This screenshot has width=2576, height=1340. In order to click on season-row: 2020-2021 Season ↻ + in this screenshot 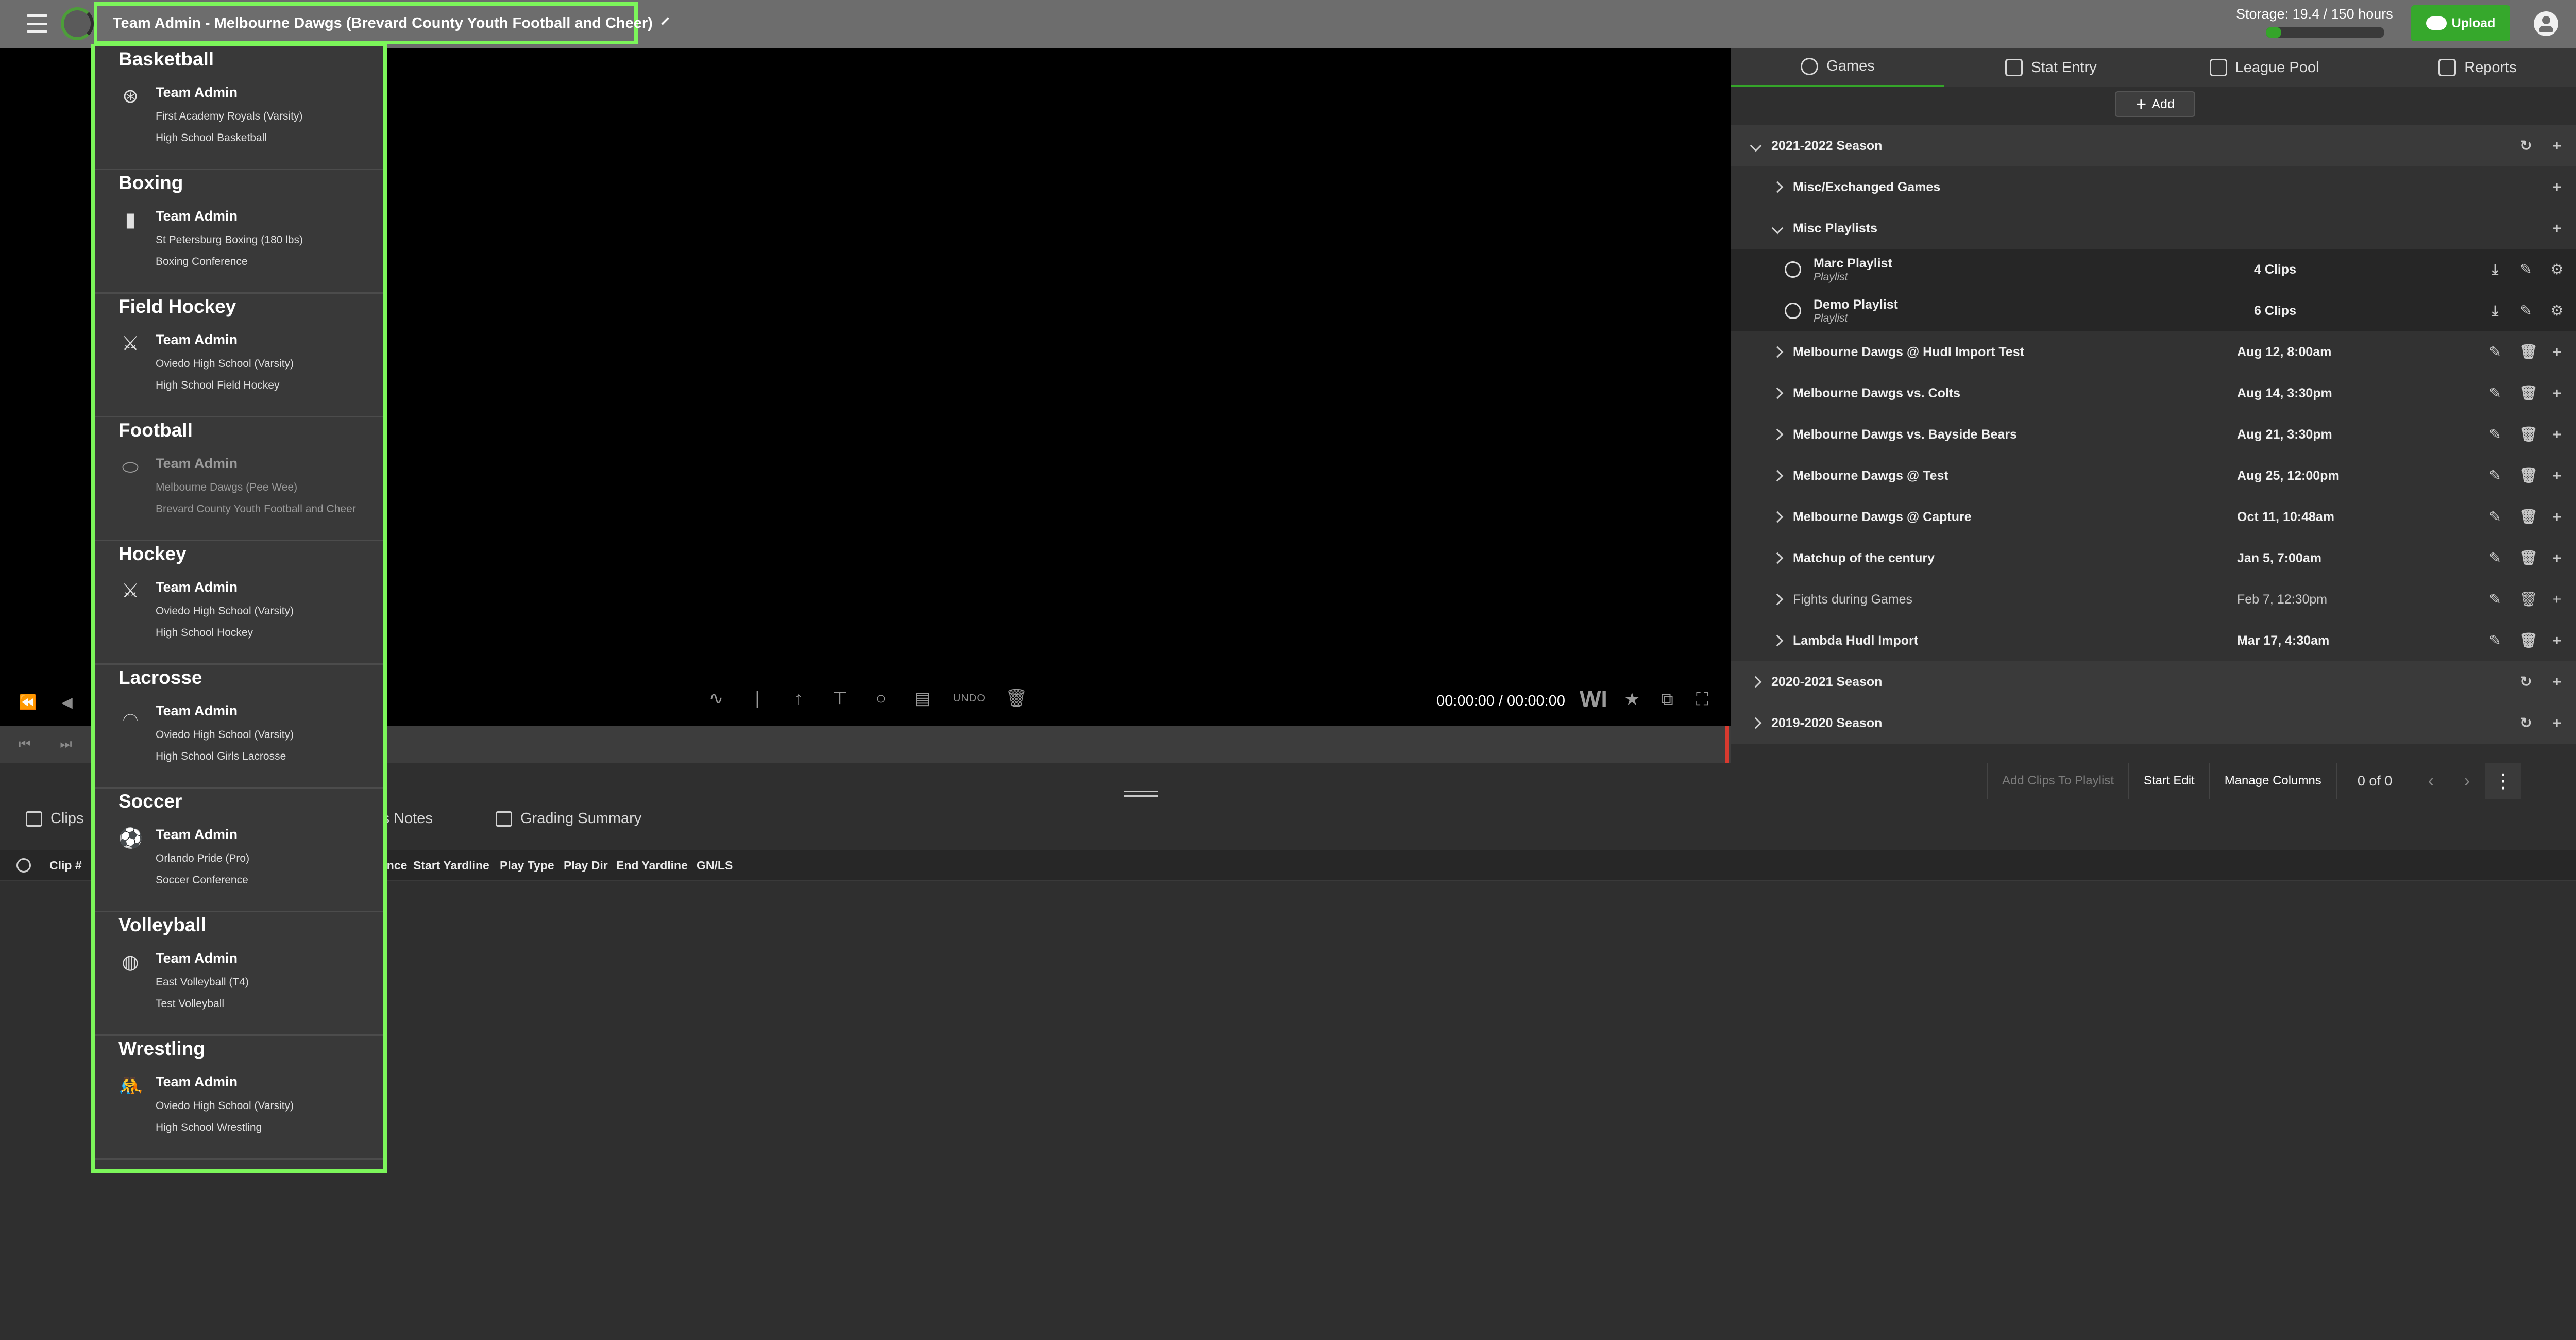, I will do `click(2153, 681)`.